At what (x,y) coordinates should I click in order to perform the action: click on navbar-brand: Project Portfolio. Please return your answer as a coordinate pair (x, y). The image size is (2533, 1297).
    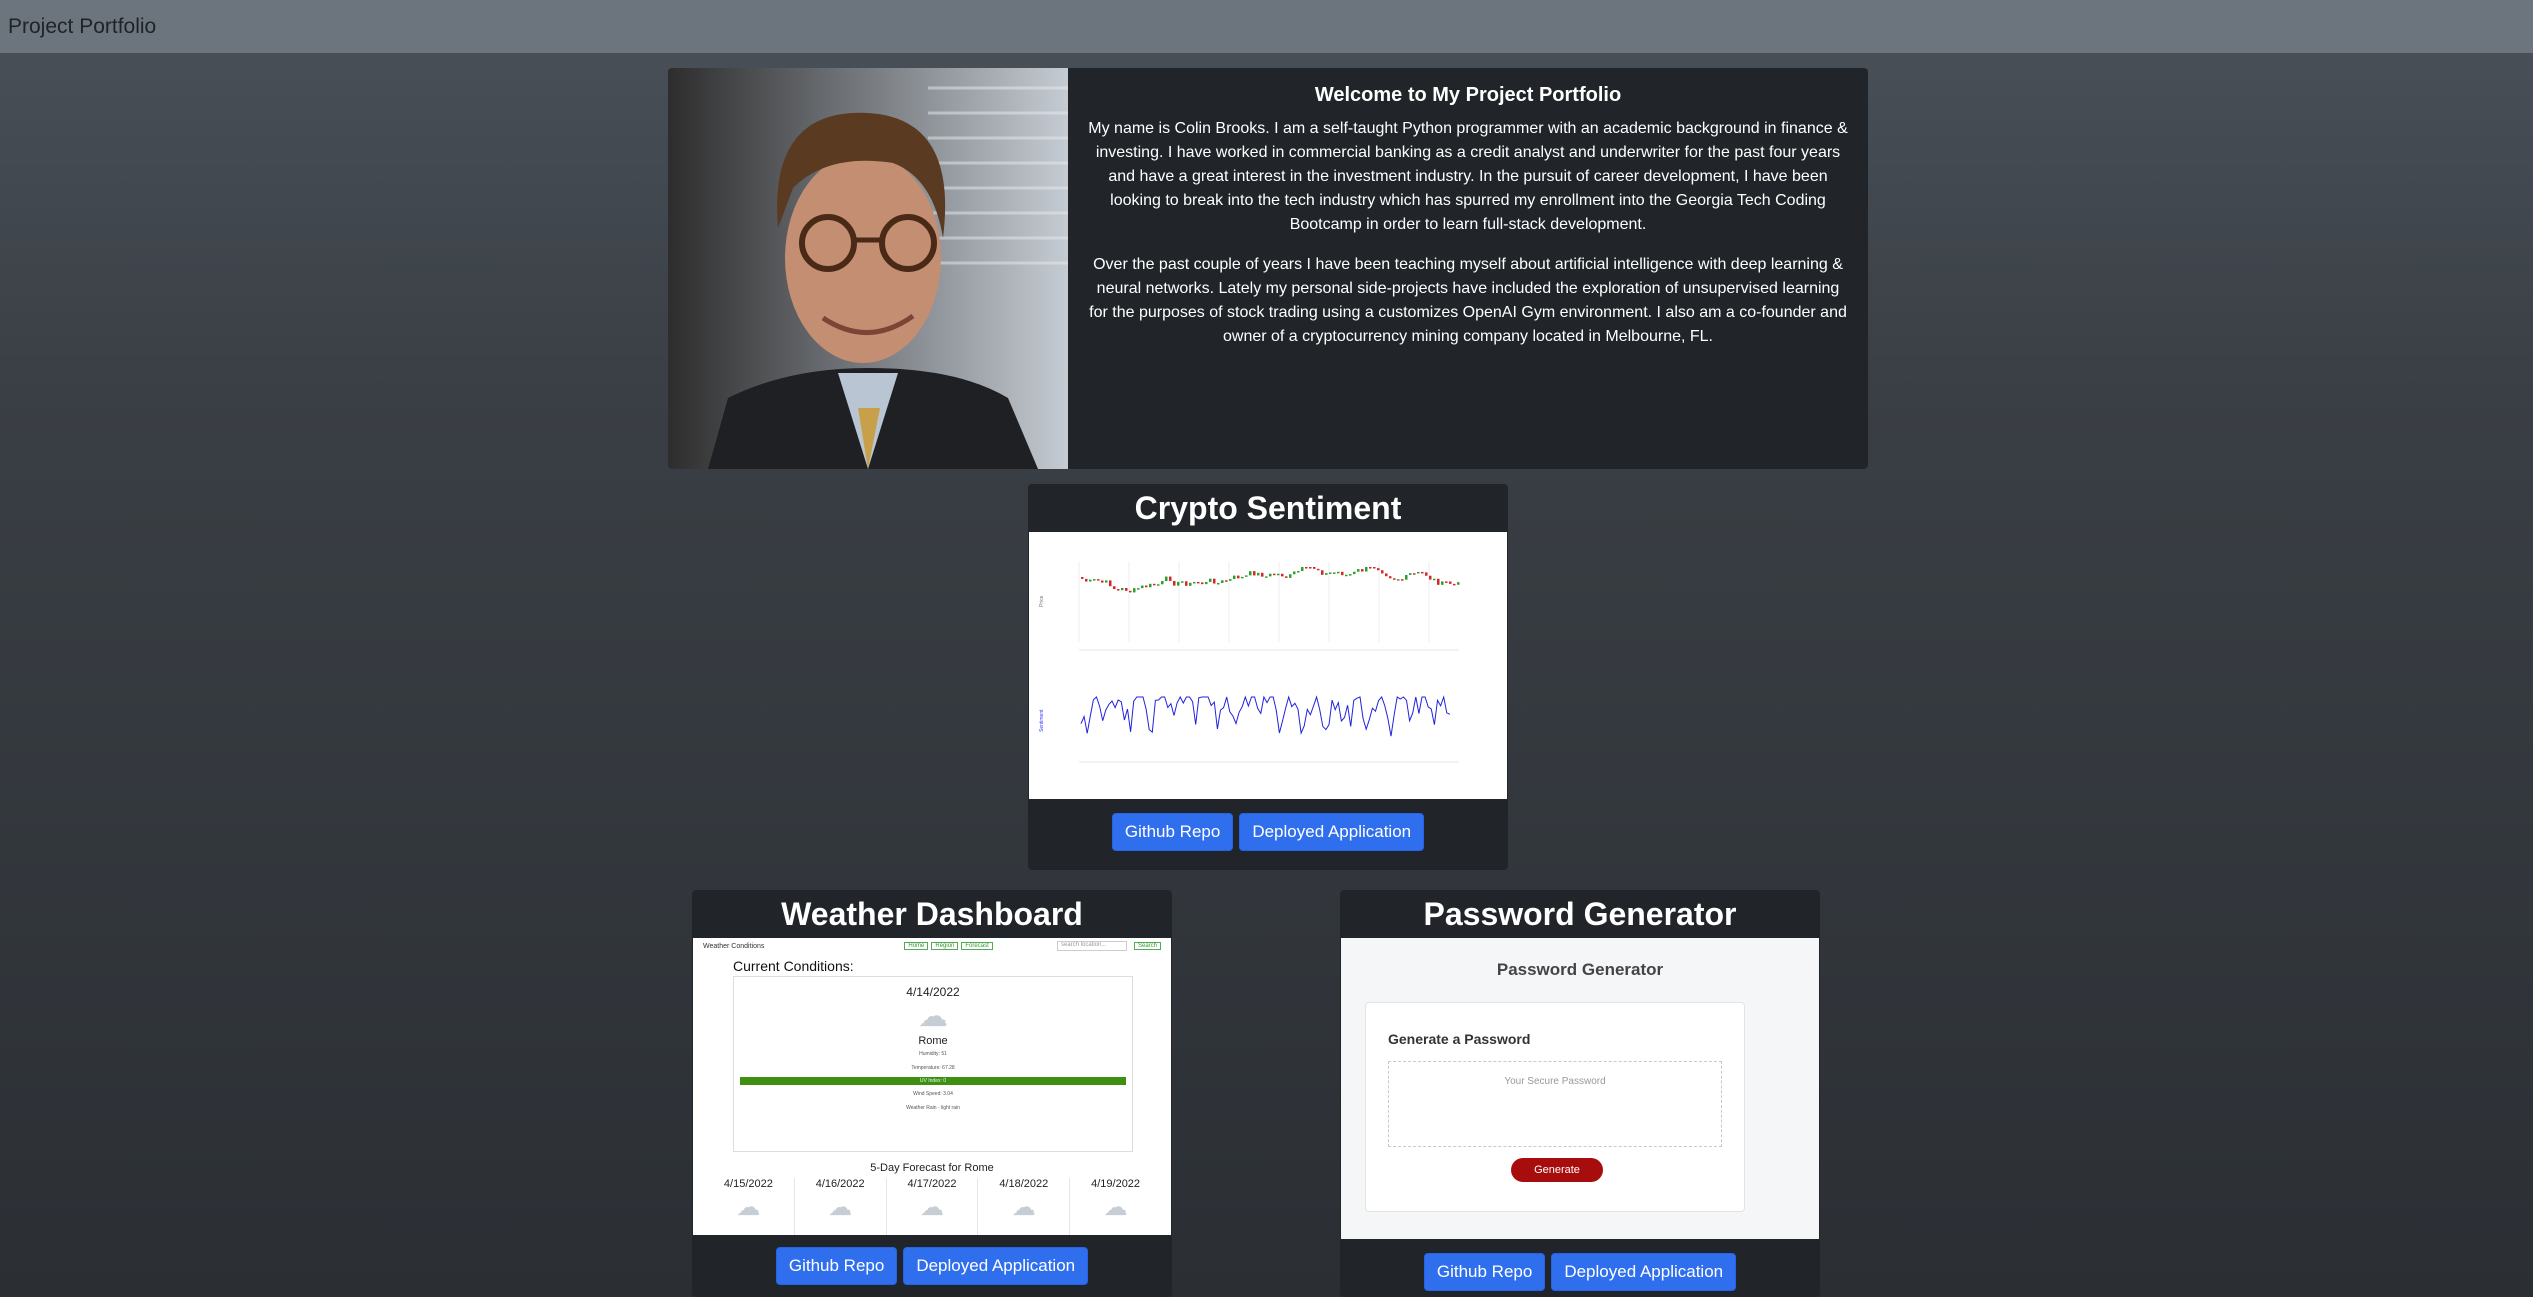
    Looking at the image, I should click on (82, 27).